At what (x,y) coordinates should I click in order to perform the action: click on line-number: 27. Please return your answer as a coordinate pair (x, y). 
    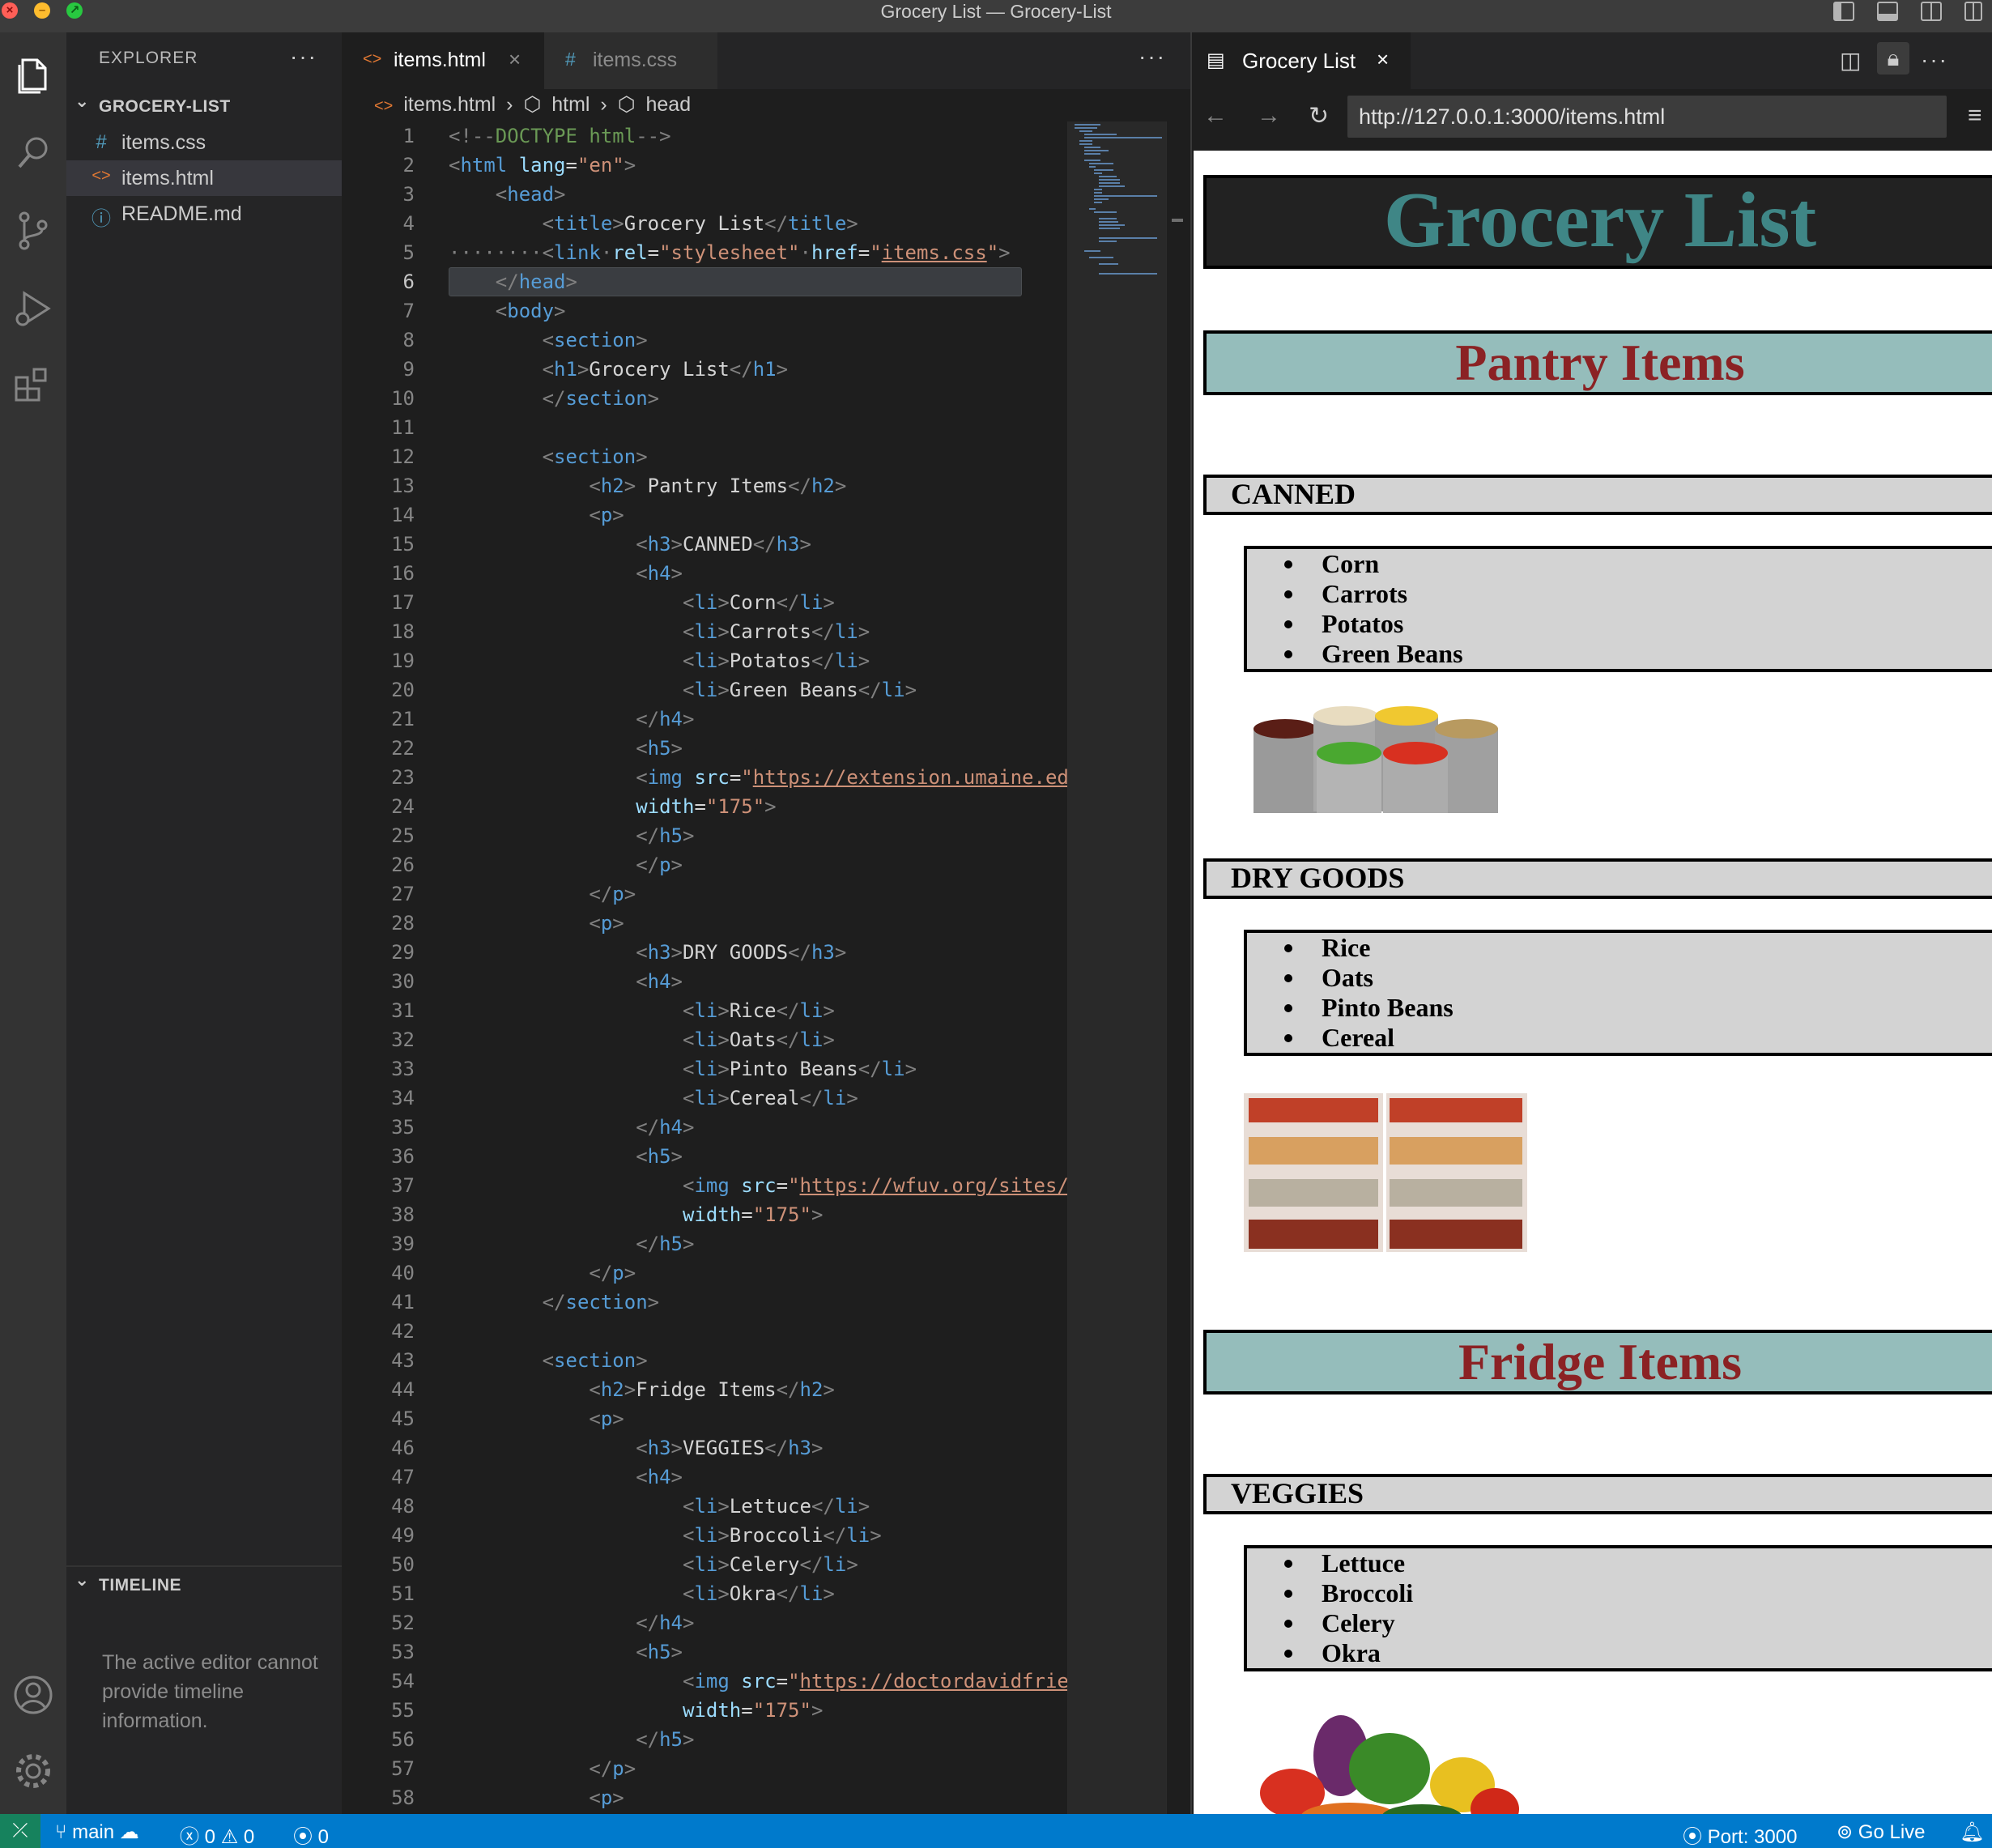
    Looking at the image, I should click on (403, 894).